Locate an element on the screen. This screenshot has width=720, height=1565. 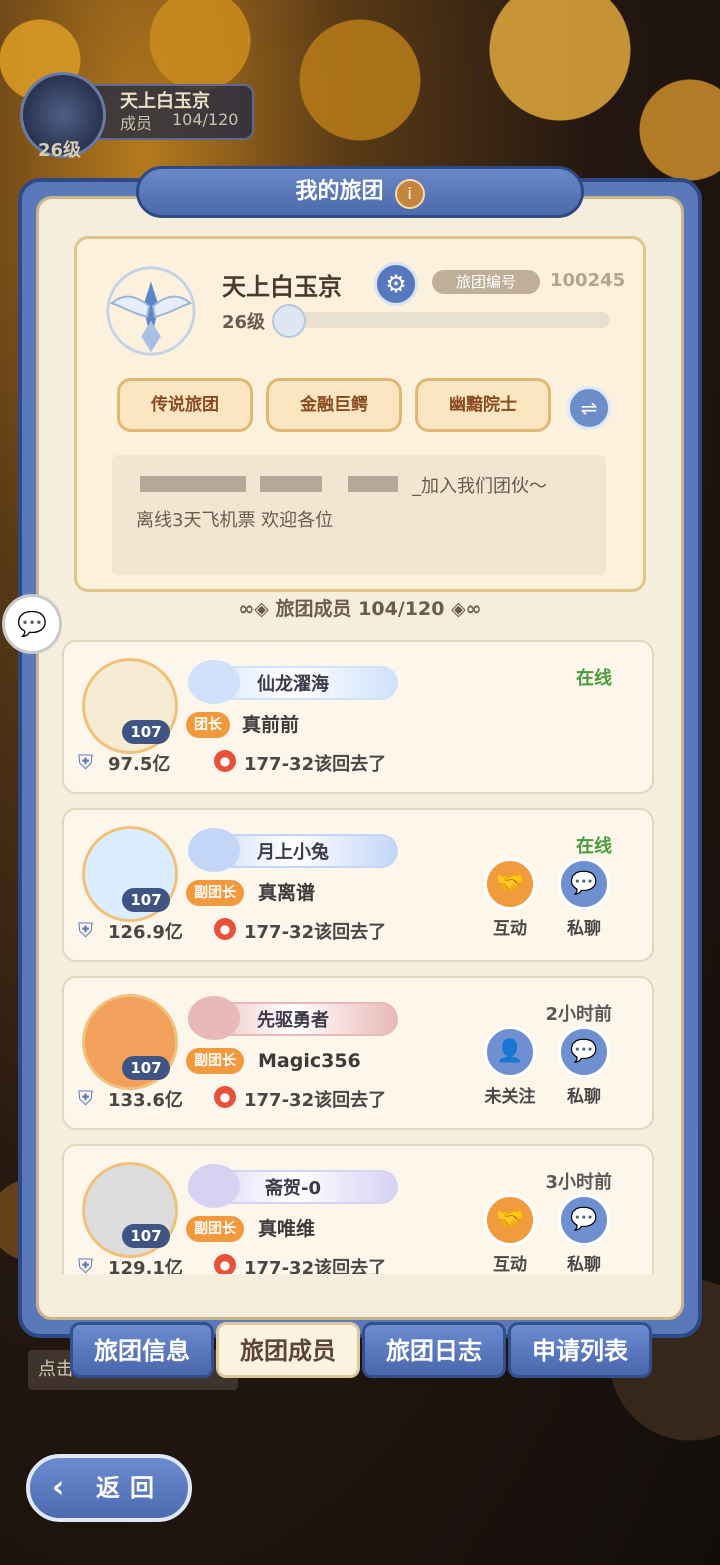
member-nickname: 真唯维 is located at coordinates (287, 1229).